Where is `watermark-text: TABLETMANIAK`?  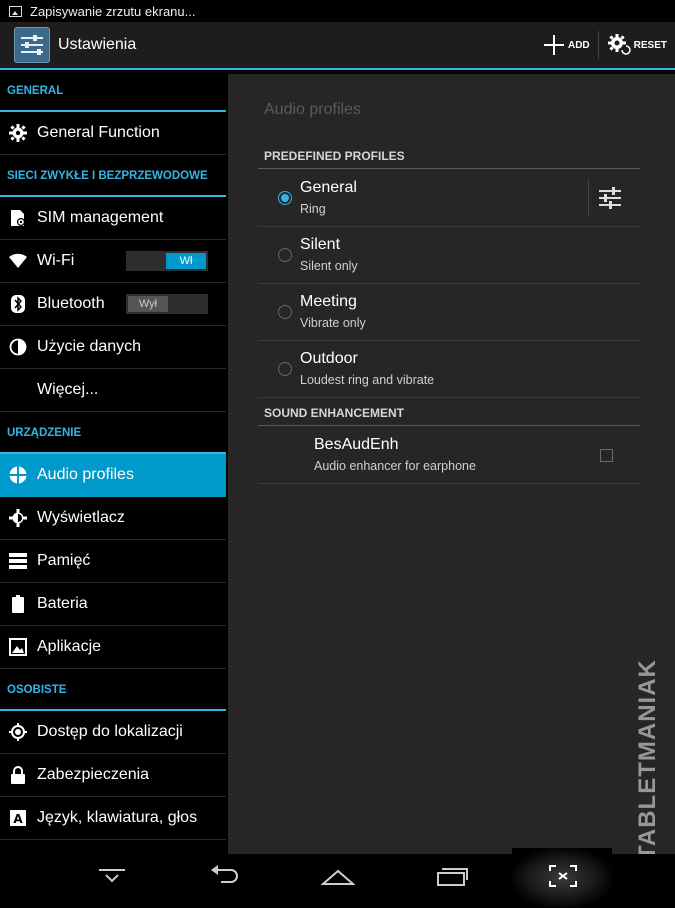 watermark-text: TABLETMANIAK is located at coordinates (647, 759).